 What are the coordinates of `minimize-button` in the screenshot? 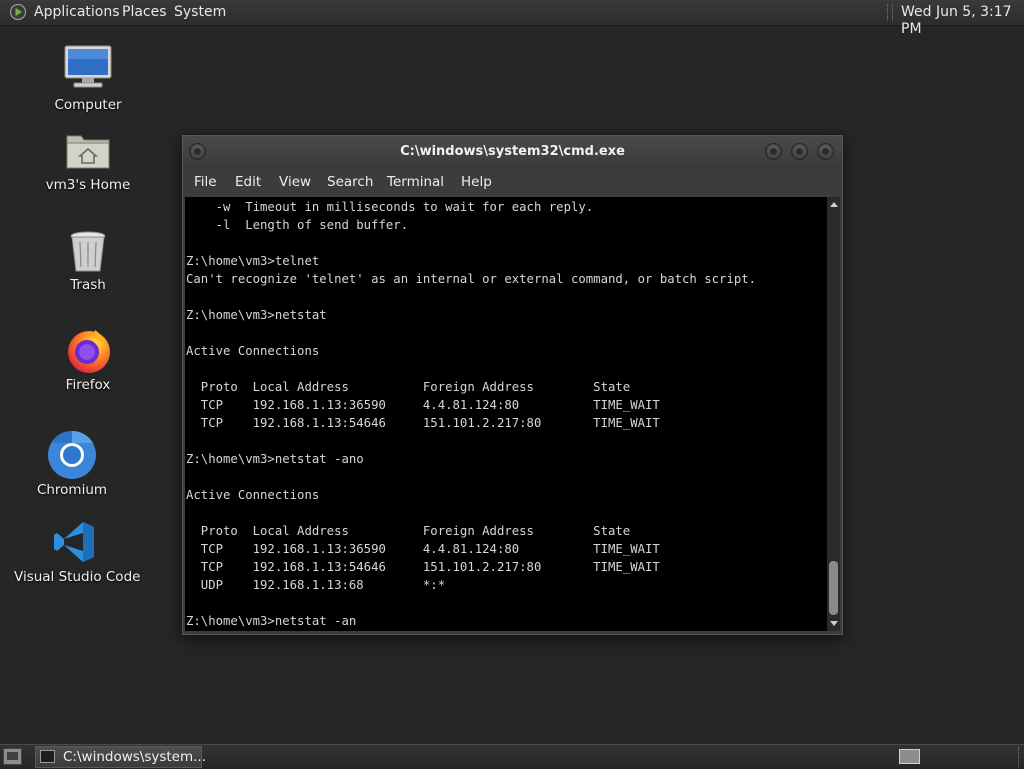 It's located at (773, 151).